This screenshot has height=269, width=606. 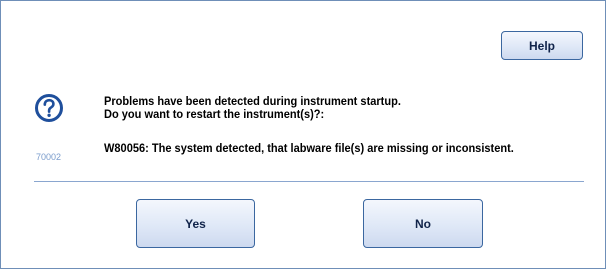 What do you see at coordinates (195, 223) in the screenshot?
I see `yes-button: Yes` at bounding box center [195, 223].